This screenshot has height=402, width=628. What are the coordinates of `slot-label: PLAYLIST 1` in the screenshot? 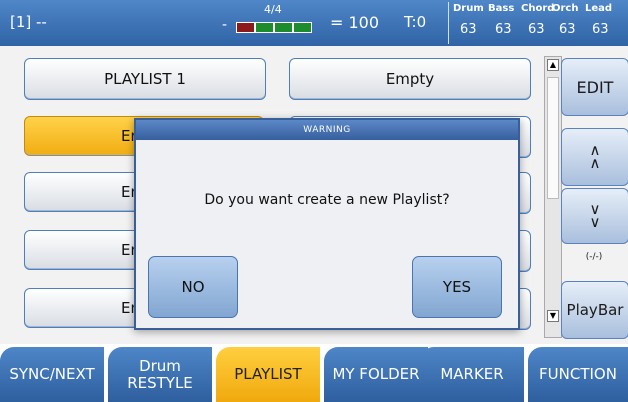 It's located at (145, 79).